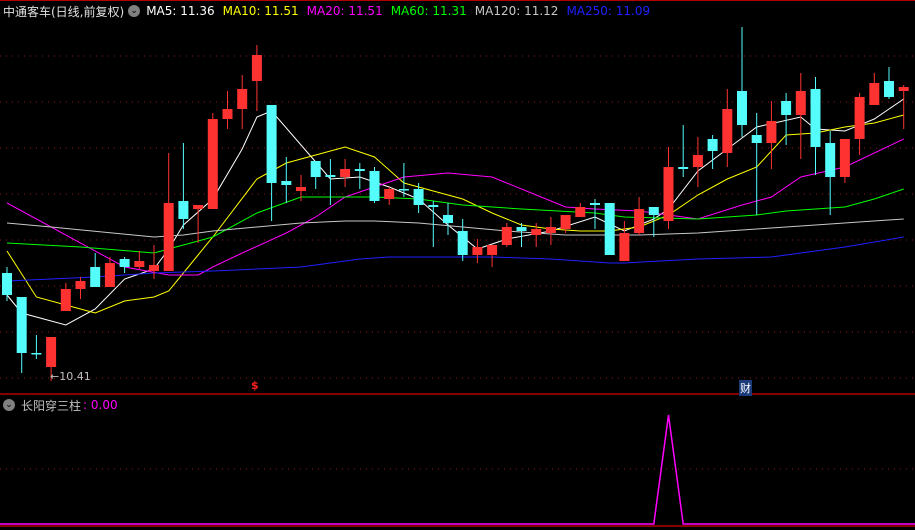  What do you see at coordinates (428, 11) in the screenshot?
I see `ma60-label: MA60: 11.31` at bounding box center [428, 11].